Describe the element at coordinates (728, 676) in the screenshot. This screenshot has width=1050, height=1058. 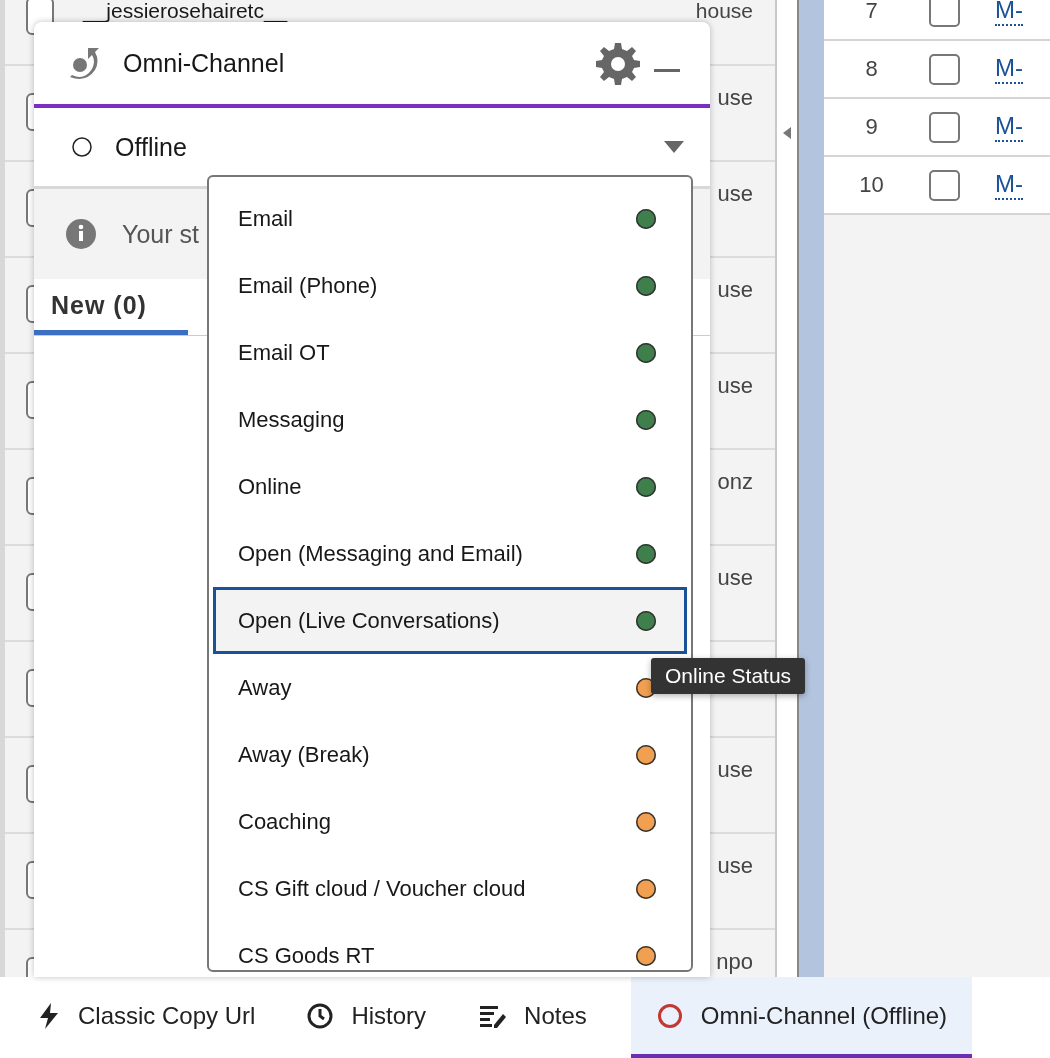
I see `tooltip: Online Status` at that location.